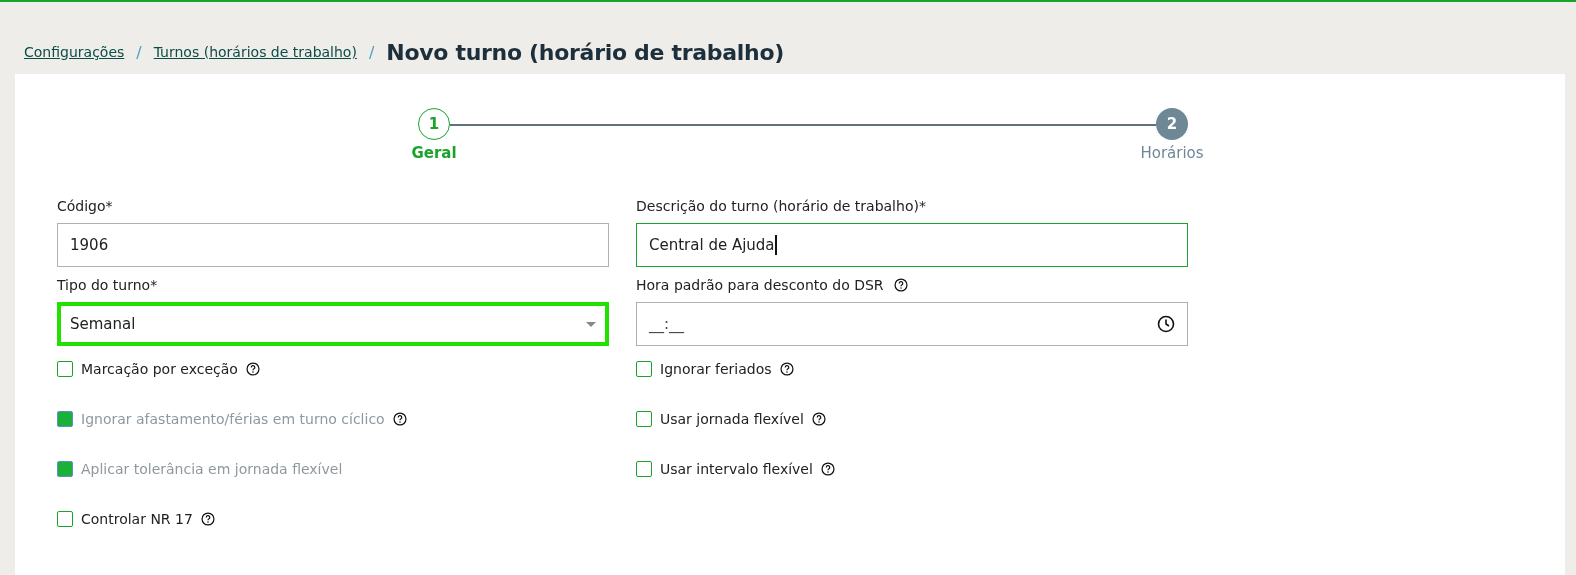 This screenshot has height=575, width=1576. I want to click on text-field: 1906, so click(333, 245).